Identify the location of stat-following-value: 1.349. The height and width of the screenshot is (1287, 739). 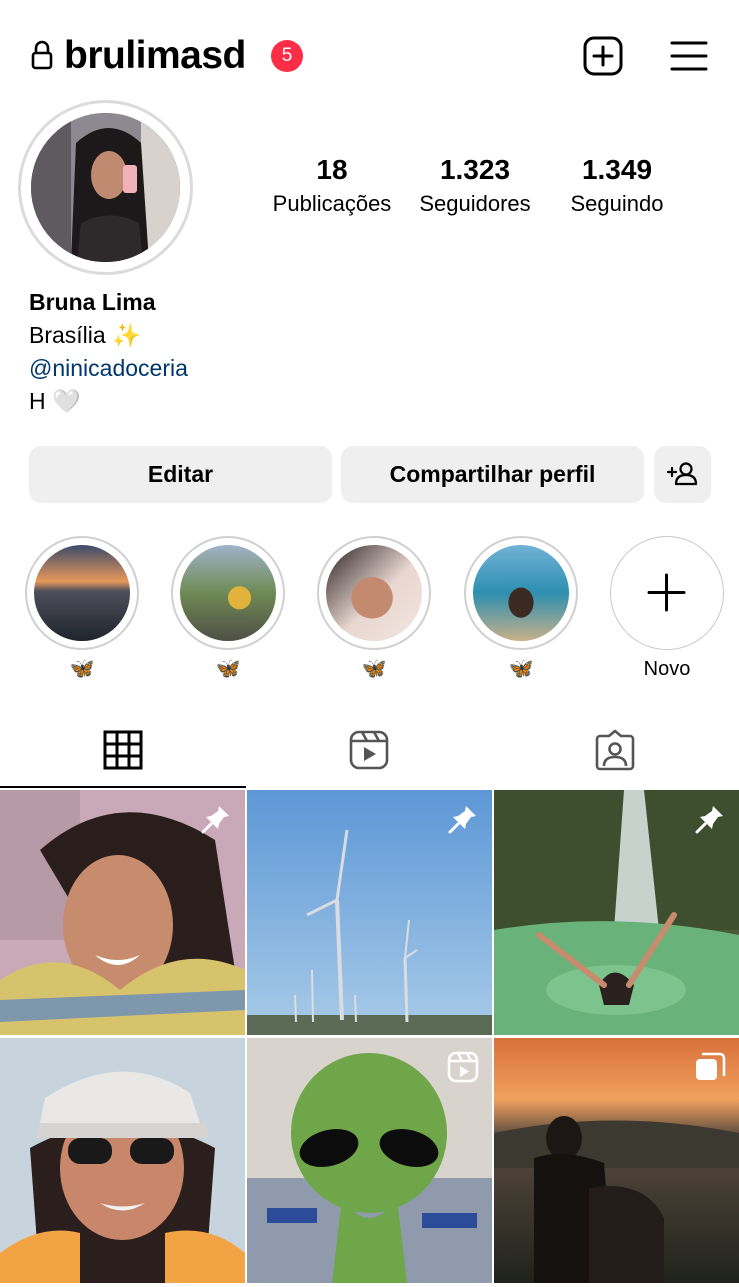
(617, 169).